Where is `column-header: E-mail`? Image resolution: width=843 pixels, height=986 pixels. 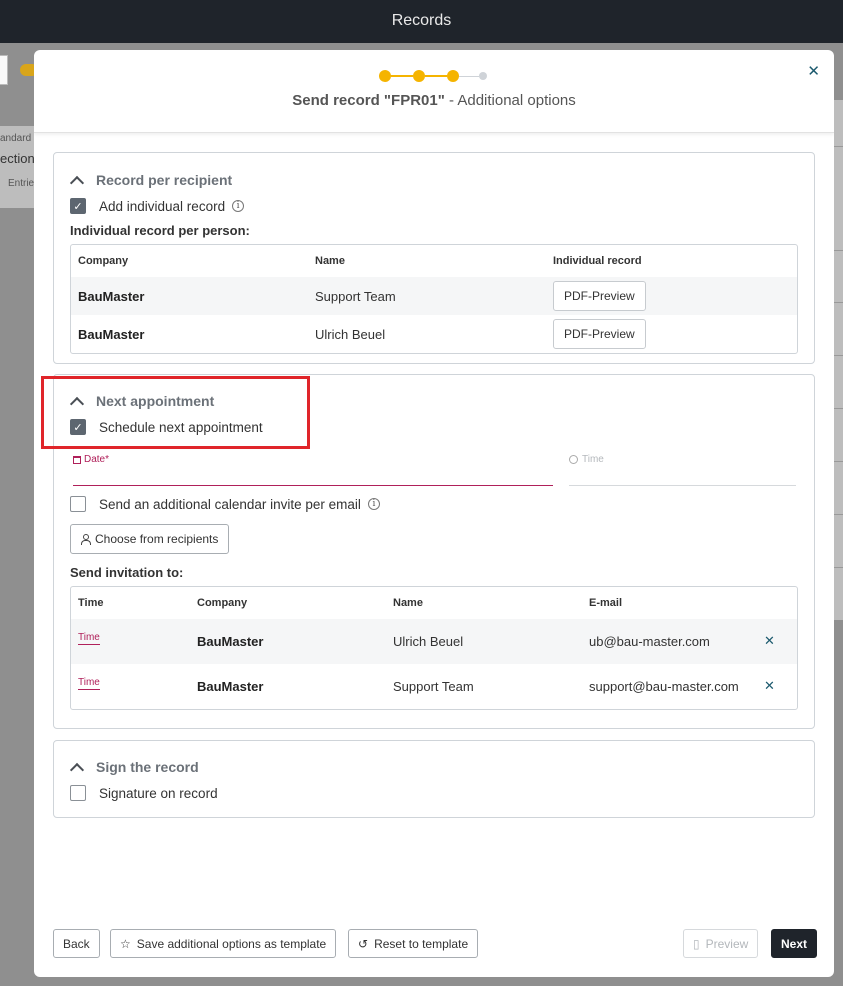
column-header: E-mail is located at coordinates (606, 603).